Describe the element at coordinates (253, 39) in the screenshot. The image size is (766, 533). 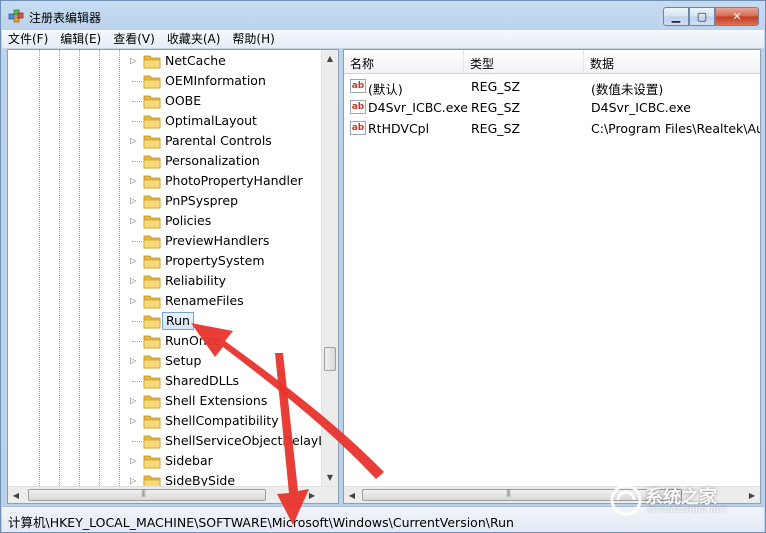
I see `menu-help: 帮助(H)` at that location.